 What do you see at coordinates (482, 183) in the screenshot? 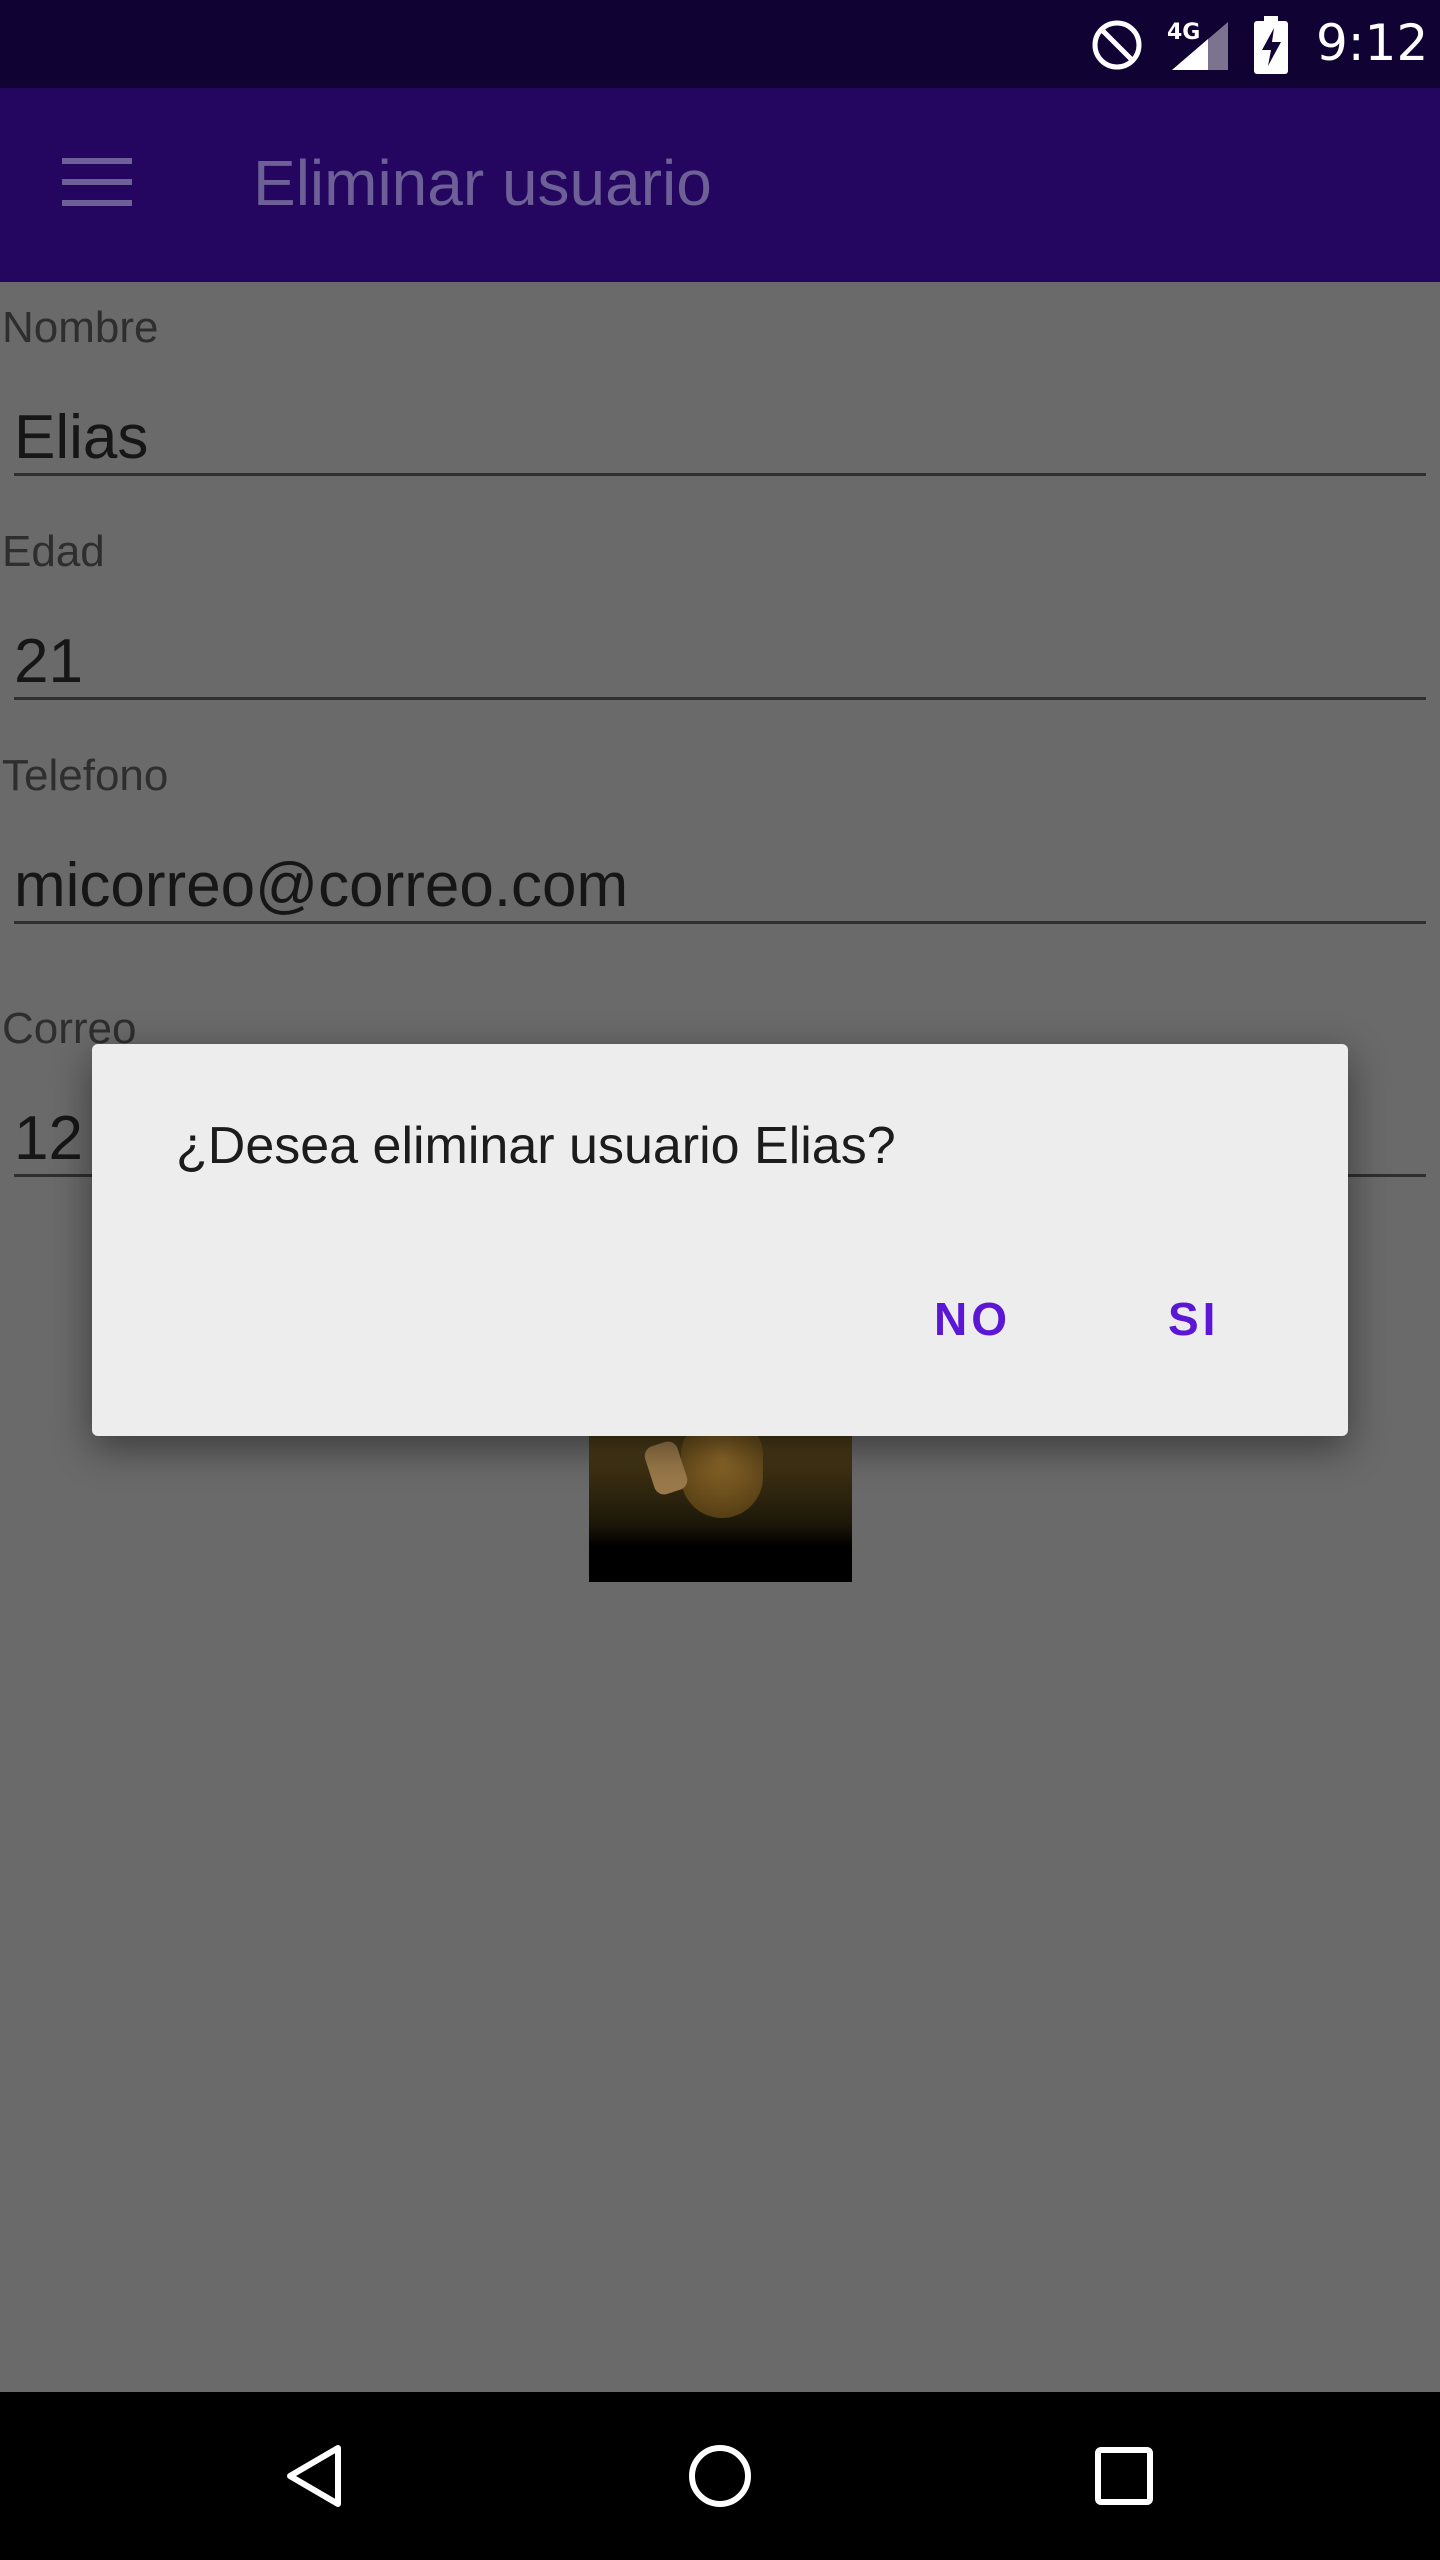
I see `page-title: Eliminar usuario` at bounding box center [482, 183].